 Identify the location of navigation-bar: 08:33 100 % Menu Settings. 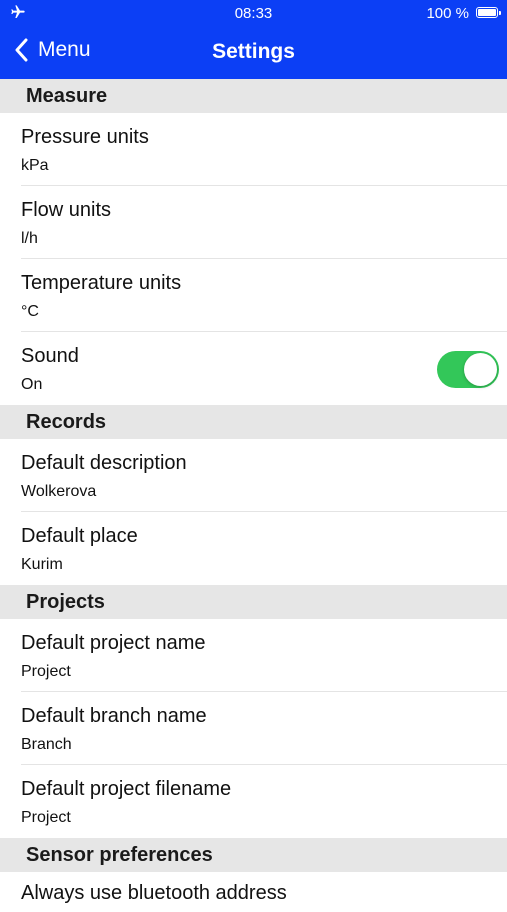
(253, 39).